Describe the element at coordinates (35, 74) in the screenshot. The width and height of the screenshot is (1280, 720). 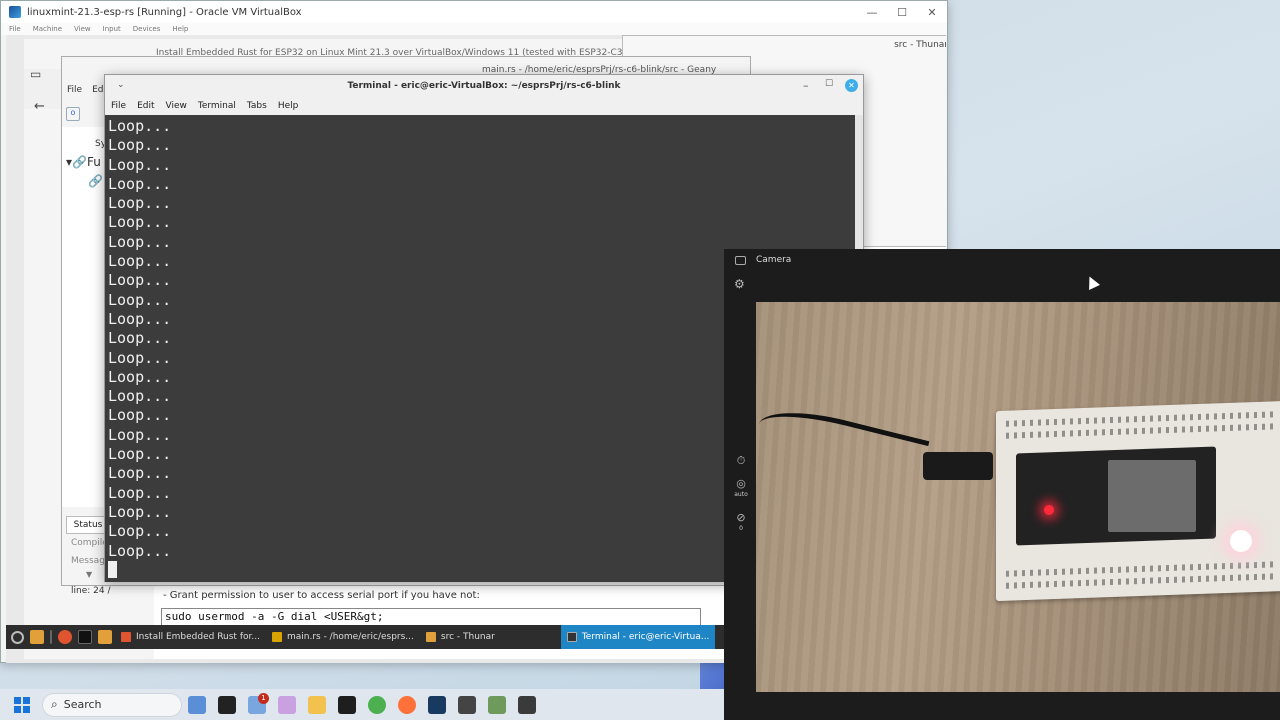
I see `firefox-reader-icon: ▭` at that location.